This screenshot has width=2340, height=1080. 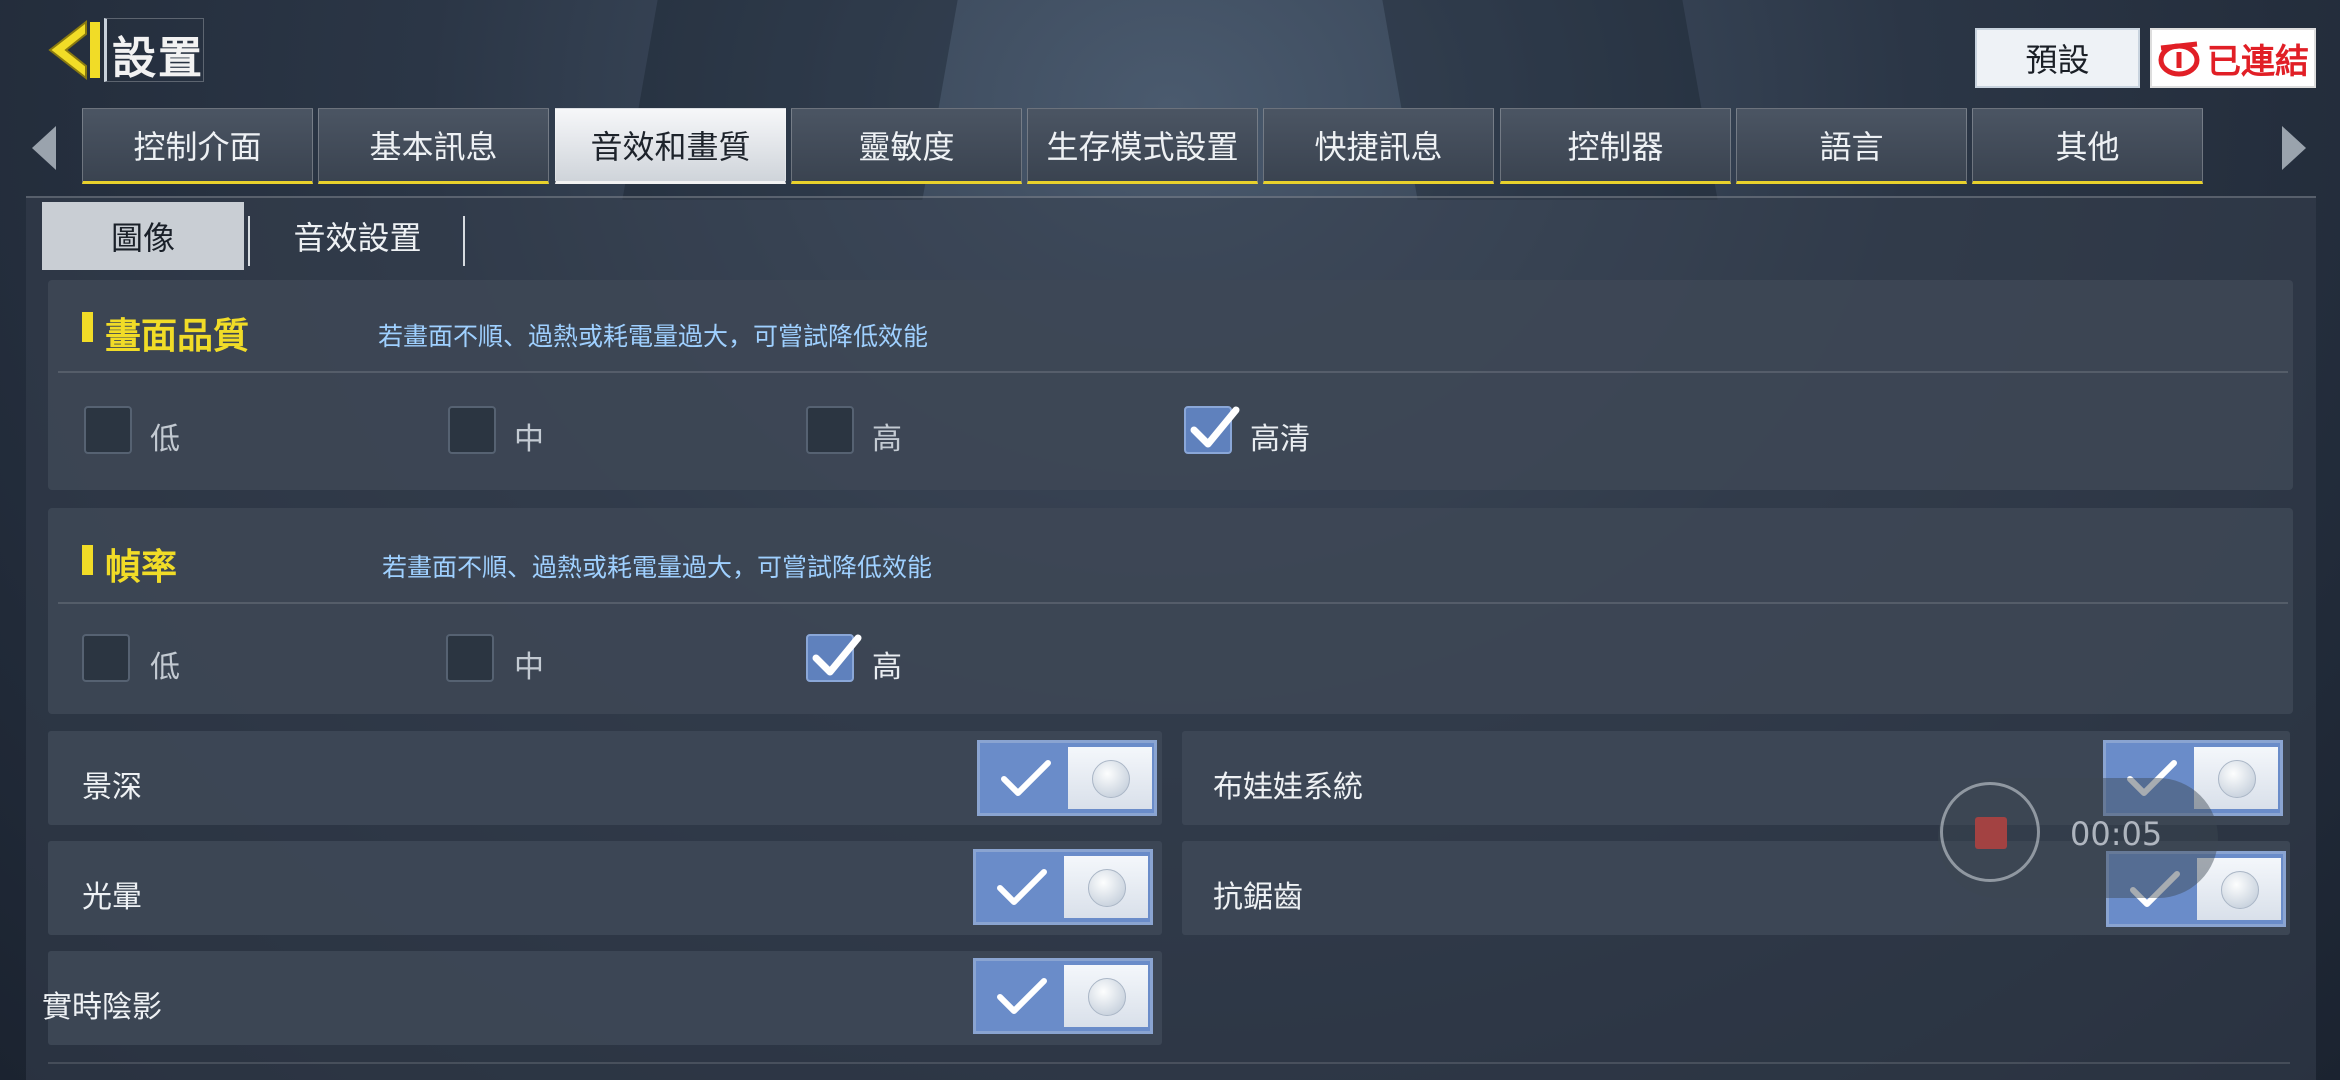 I want to click on framerate-low-label: 低, so click(x=165, y=667).